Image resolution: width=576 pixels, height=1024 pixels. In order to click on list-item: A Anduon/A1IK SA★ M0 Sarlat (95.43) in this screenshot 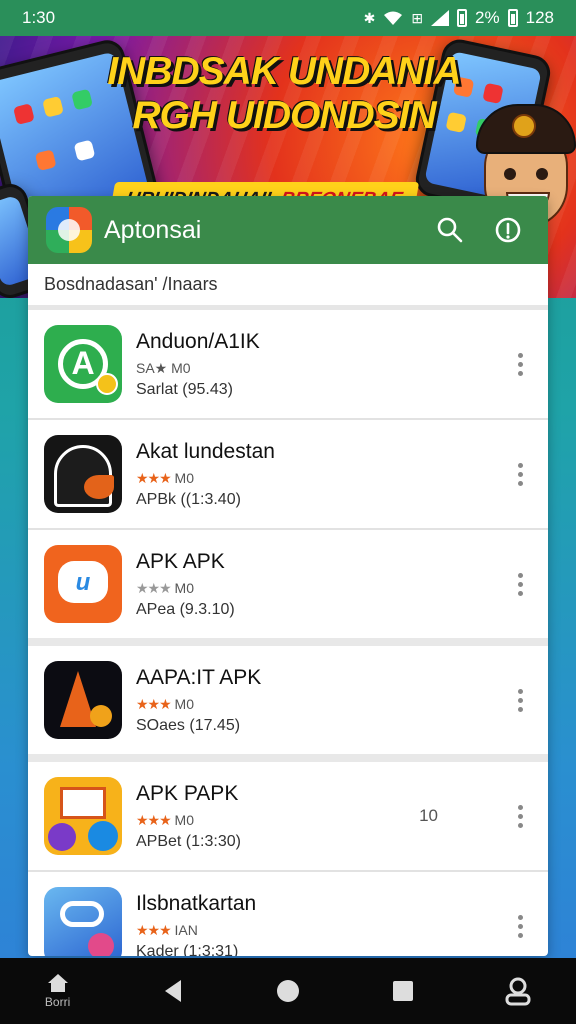, I will do `click(288, 365)`.